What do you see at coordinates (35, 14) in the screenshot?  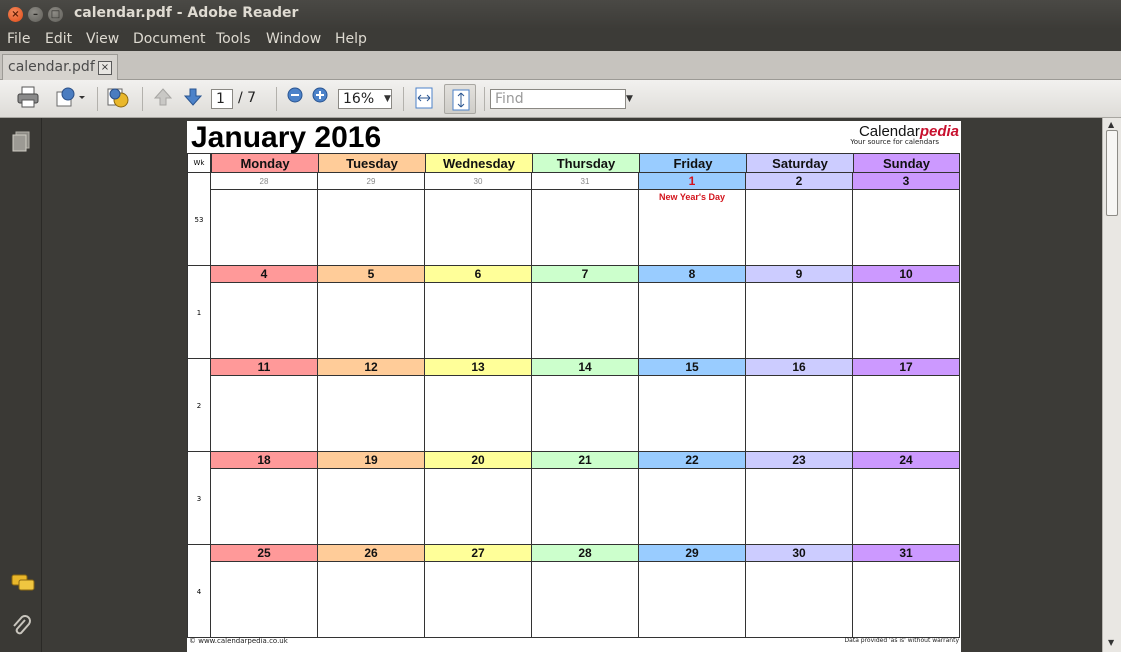 I see `minimize-window-button: –` at bounding box center [35, 14].